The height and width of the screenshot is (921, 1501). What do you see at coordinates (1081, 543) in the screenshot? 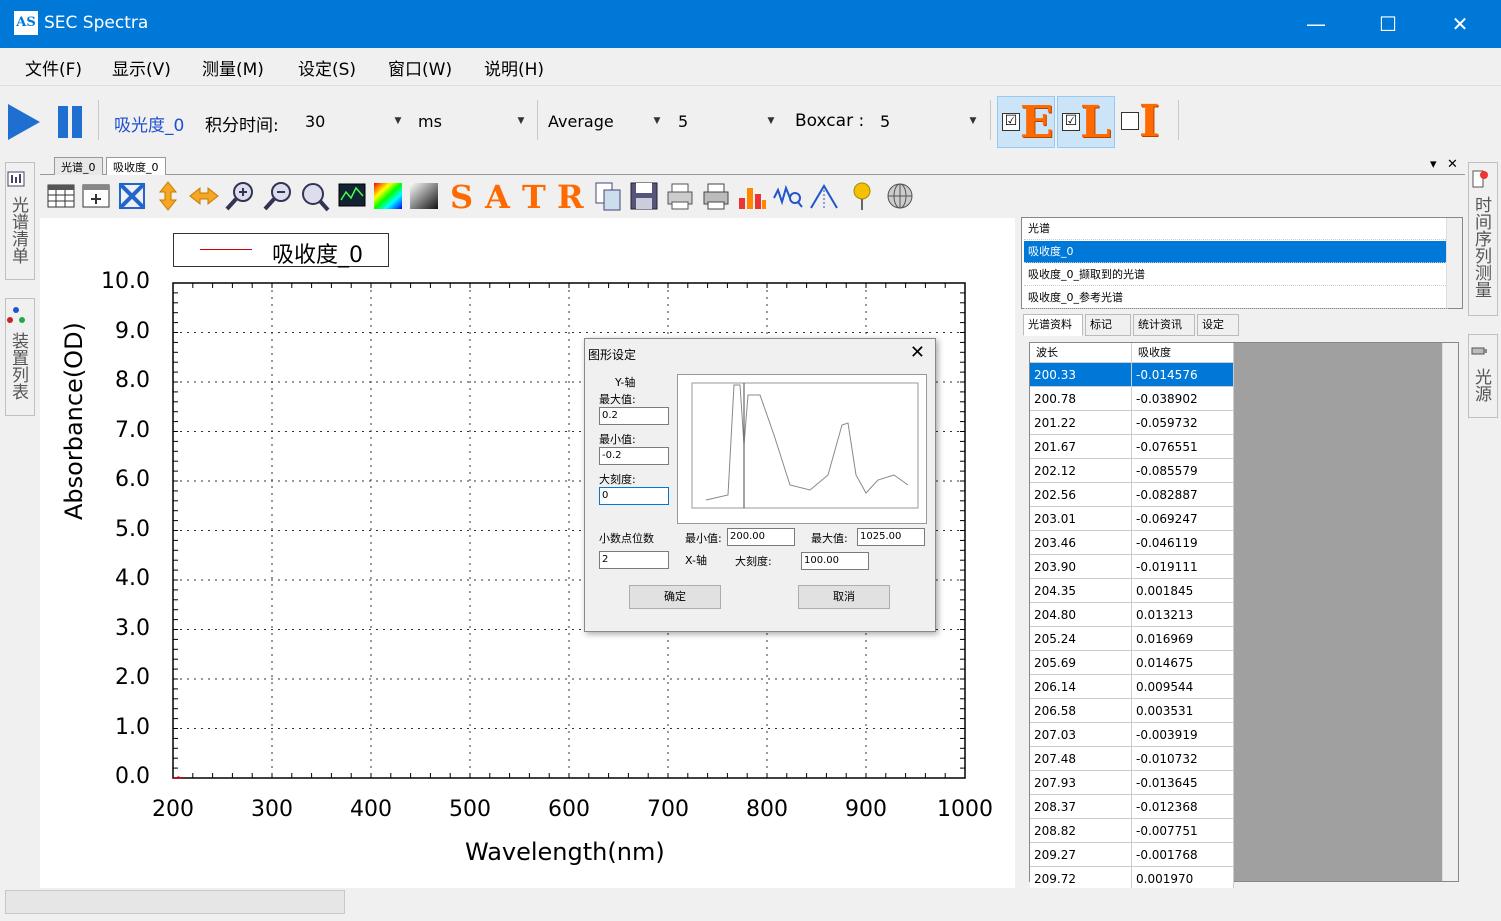
I see `wavelength-cell: 203.46` at bounding box center [1081, 543].